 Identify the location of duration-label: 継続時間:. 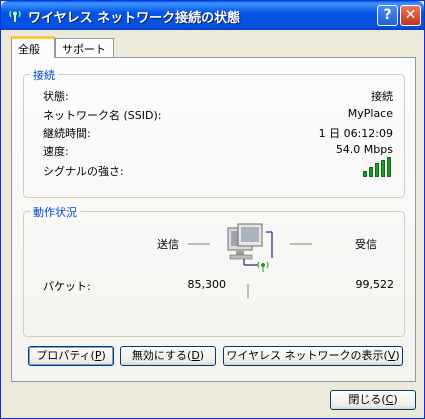
(67, 133).